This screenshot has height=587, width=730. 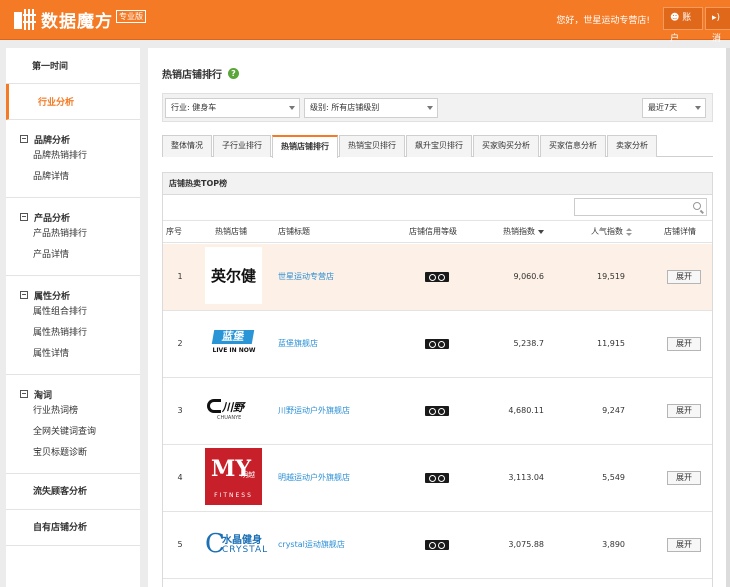 I want to click on shop-logo: 蓝堡 LIVE IN NOW, so click(x=233, y=342).